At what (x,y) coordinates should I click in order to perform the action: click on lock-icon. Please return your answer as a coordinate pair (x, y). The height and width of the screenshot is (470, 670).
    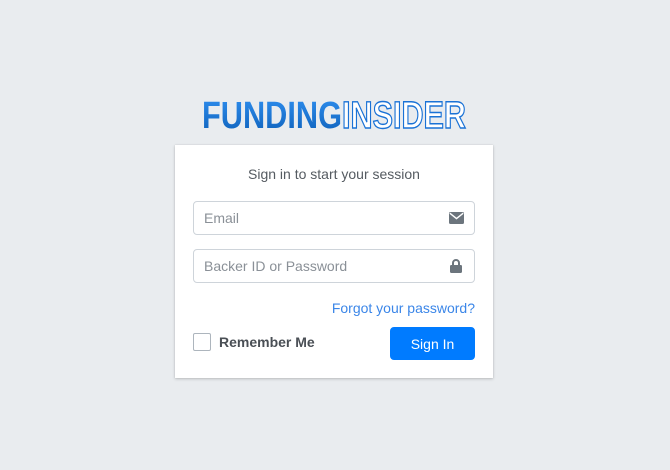
    Looking at the image, I should click on (456, 266).